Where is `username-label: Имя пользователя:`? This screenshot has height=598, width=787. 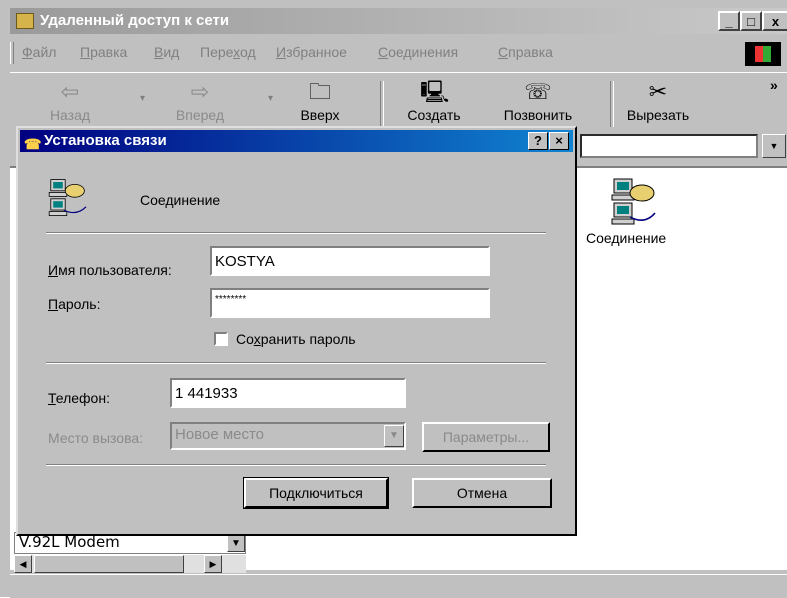
username-label: Имя пользователя: is located at coordinates (110, 270).